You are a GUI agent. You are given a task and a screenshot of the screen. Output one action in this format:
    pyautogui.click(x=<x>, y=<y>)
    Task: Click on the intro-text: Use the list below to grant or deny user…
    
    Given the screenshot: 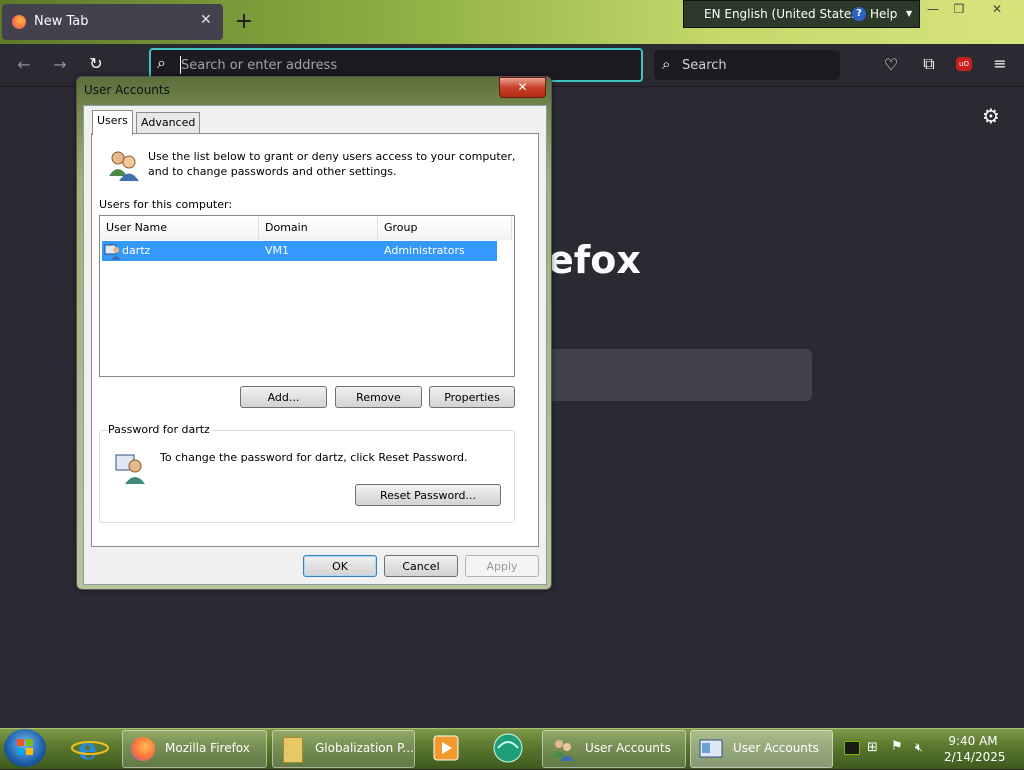 What is the action you would take?
    pyautogui.click(x=332, y=164)
    